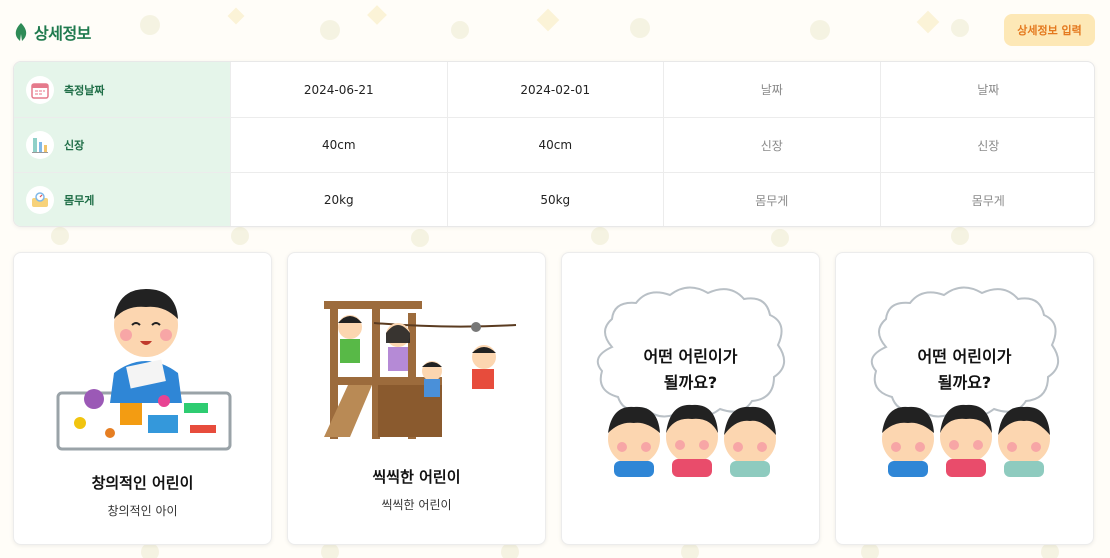  What do you see at coordinates (142, 511) in the screenshot?
I see `card-subtitle: 창의적인 아이` at bounding box center [142, 511].